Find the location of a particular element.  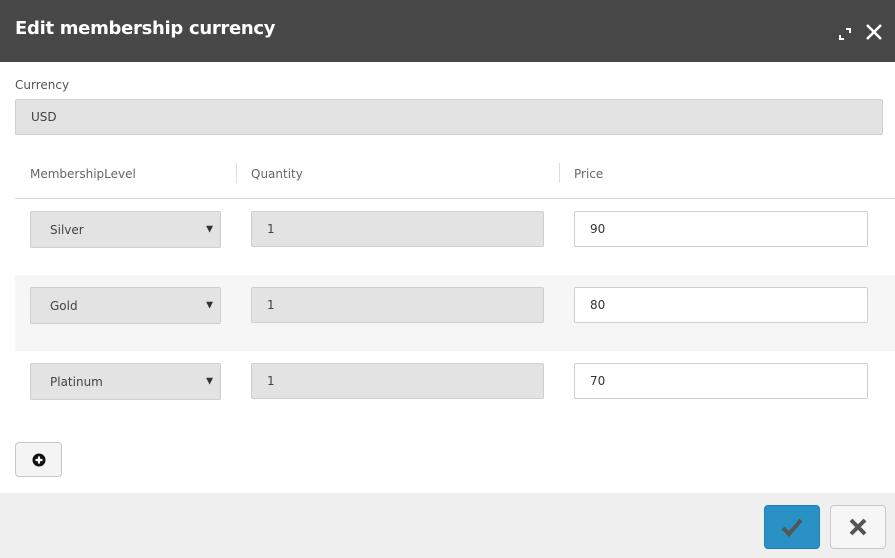

expand-icon is located at coordinates (845, 34).